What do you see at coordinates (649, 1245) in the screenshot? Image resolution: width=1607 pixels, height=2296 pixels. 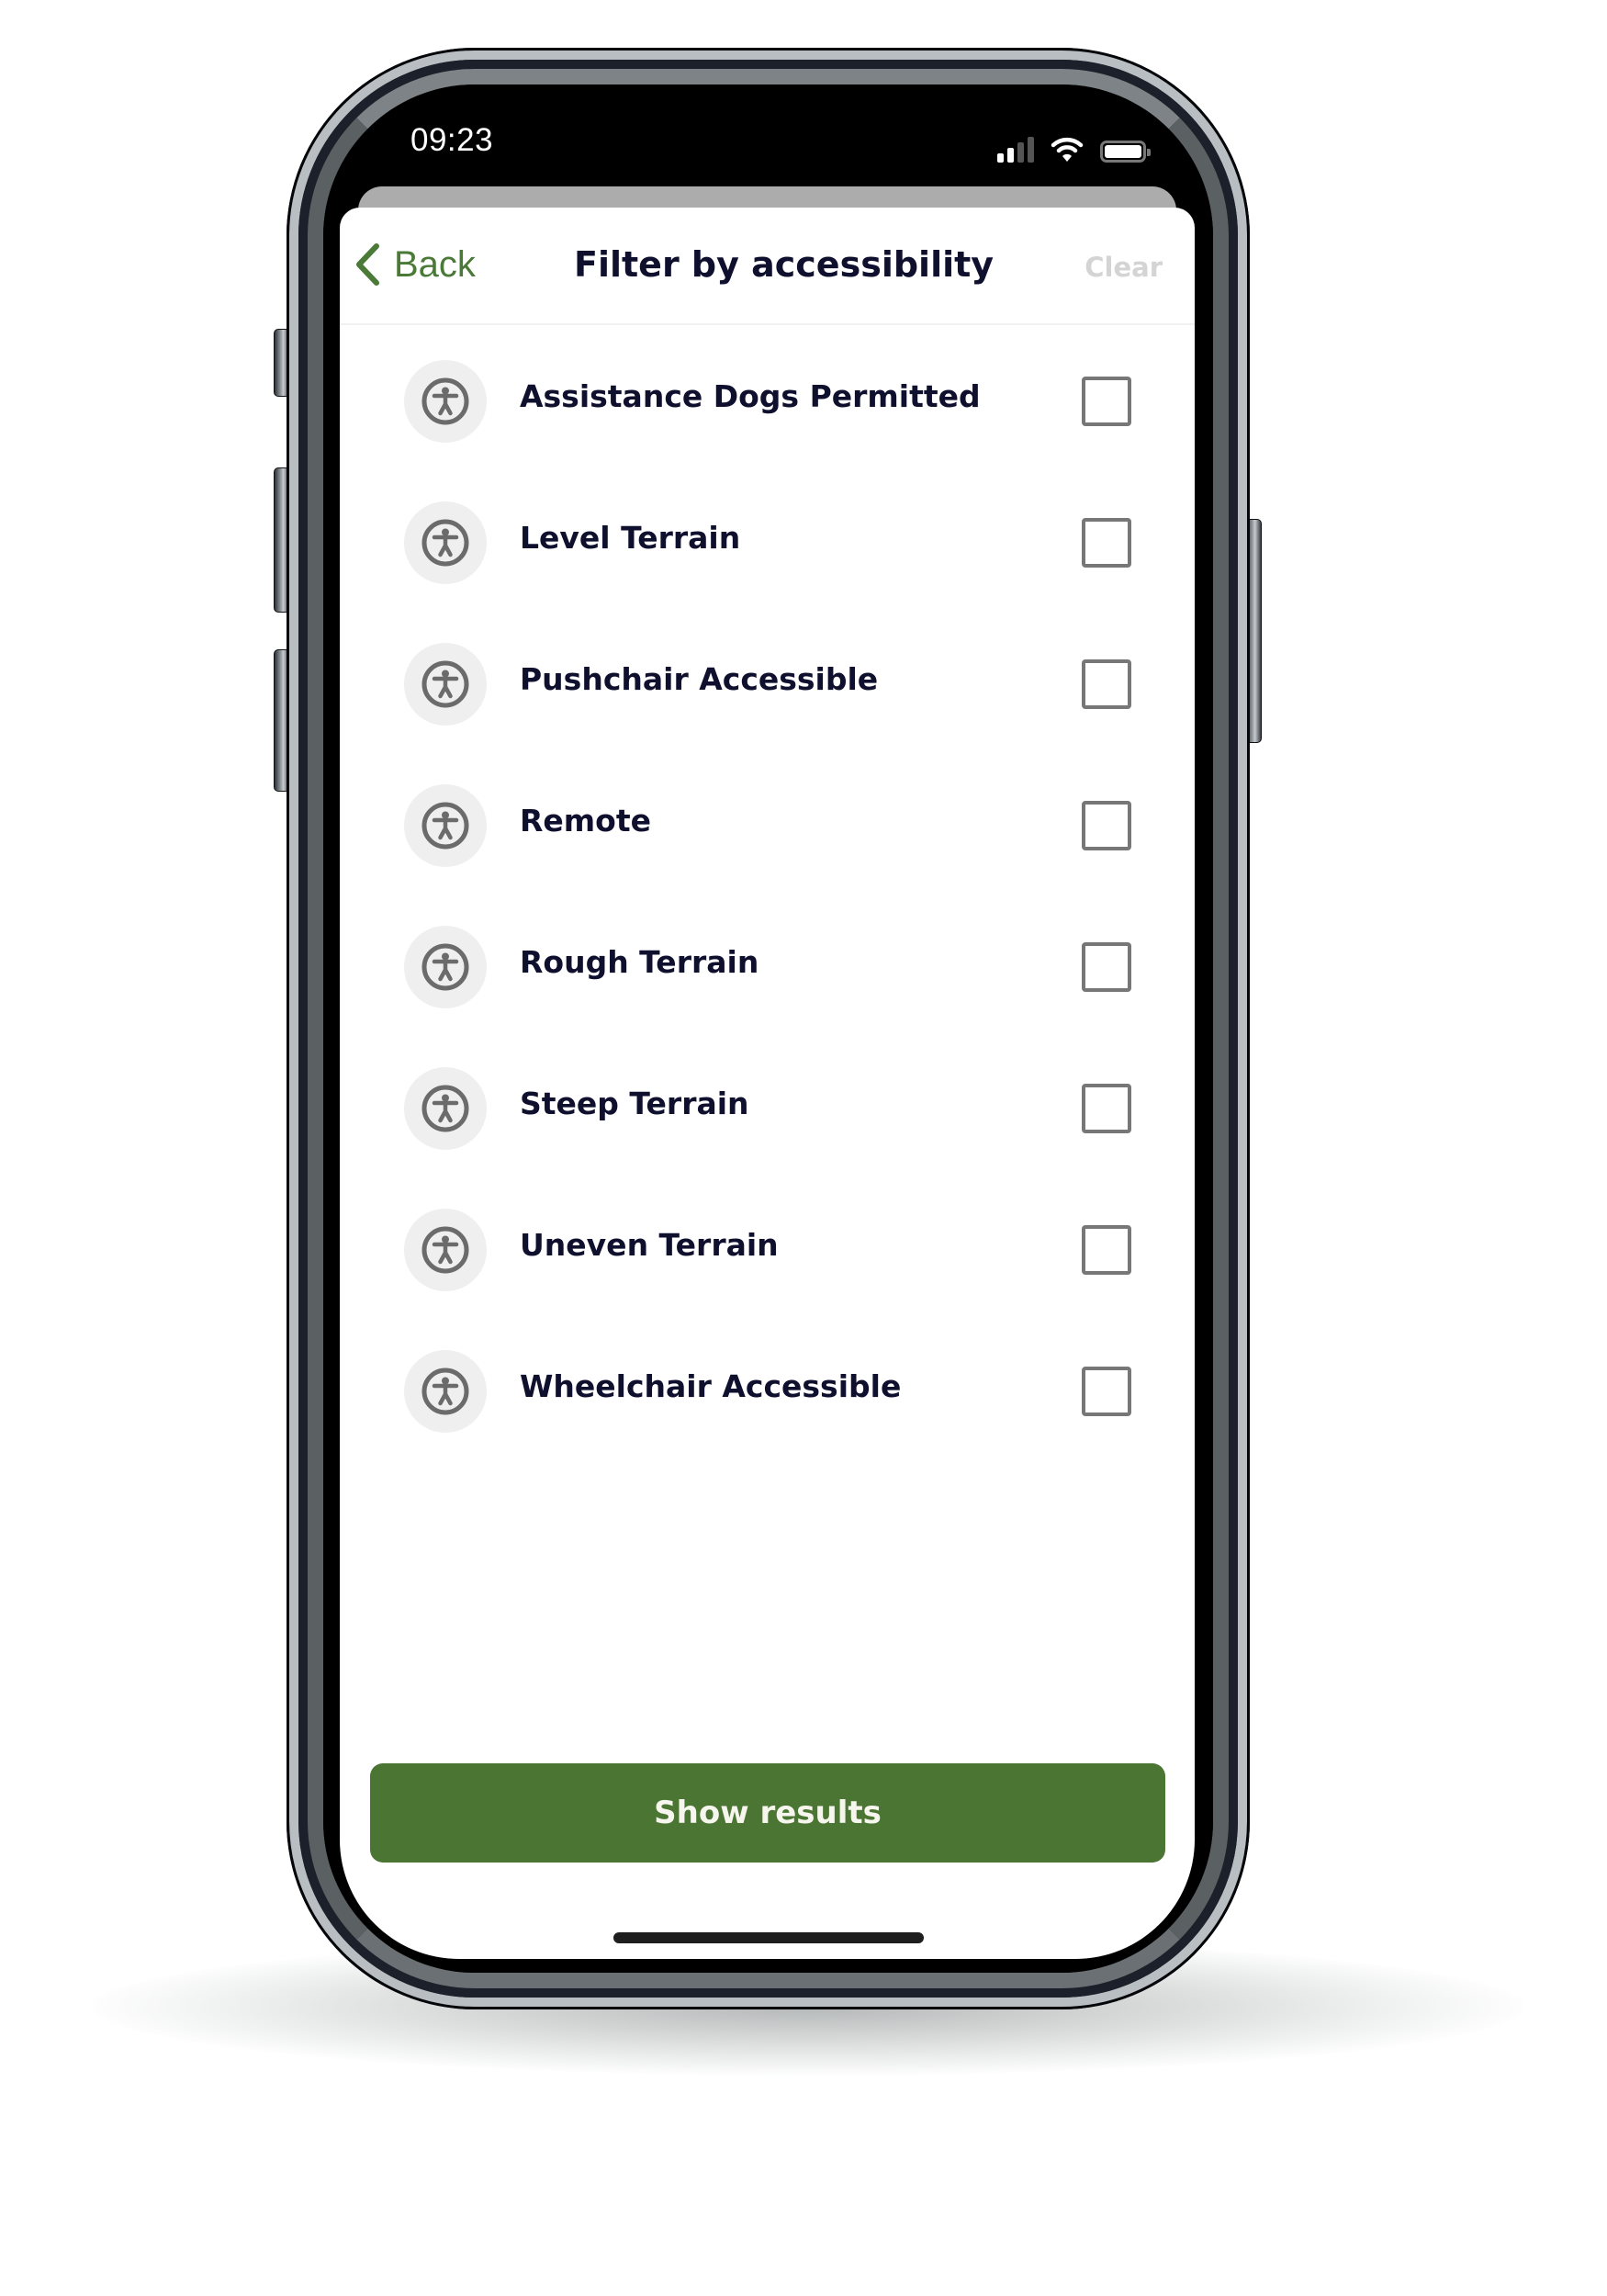 I see `filter-label: Uneven Terrain` at bounding box center [649, 1245].